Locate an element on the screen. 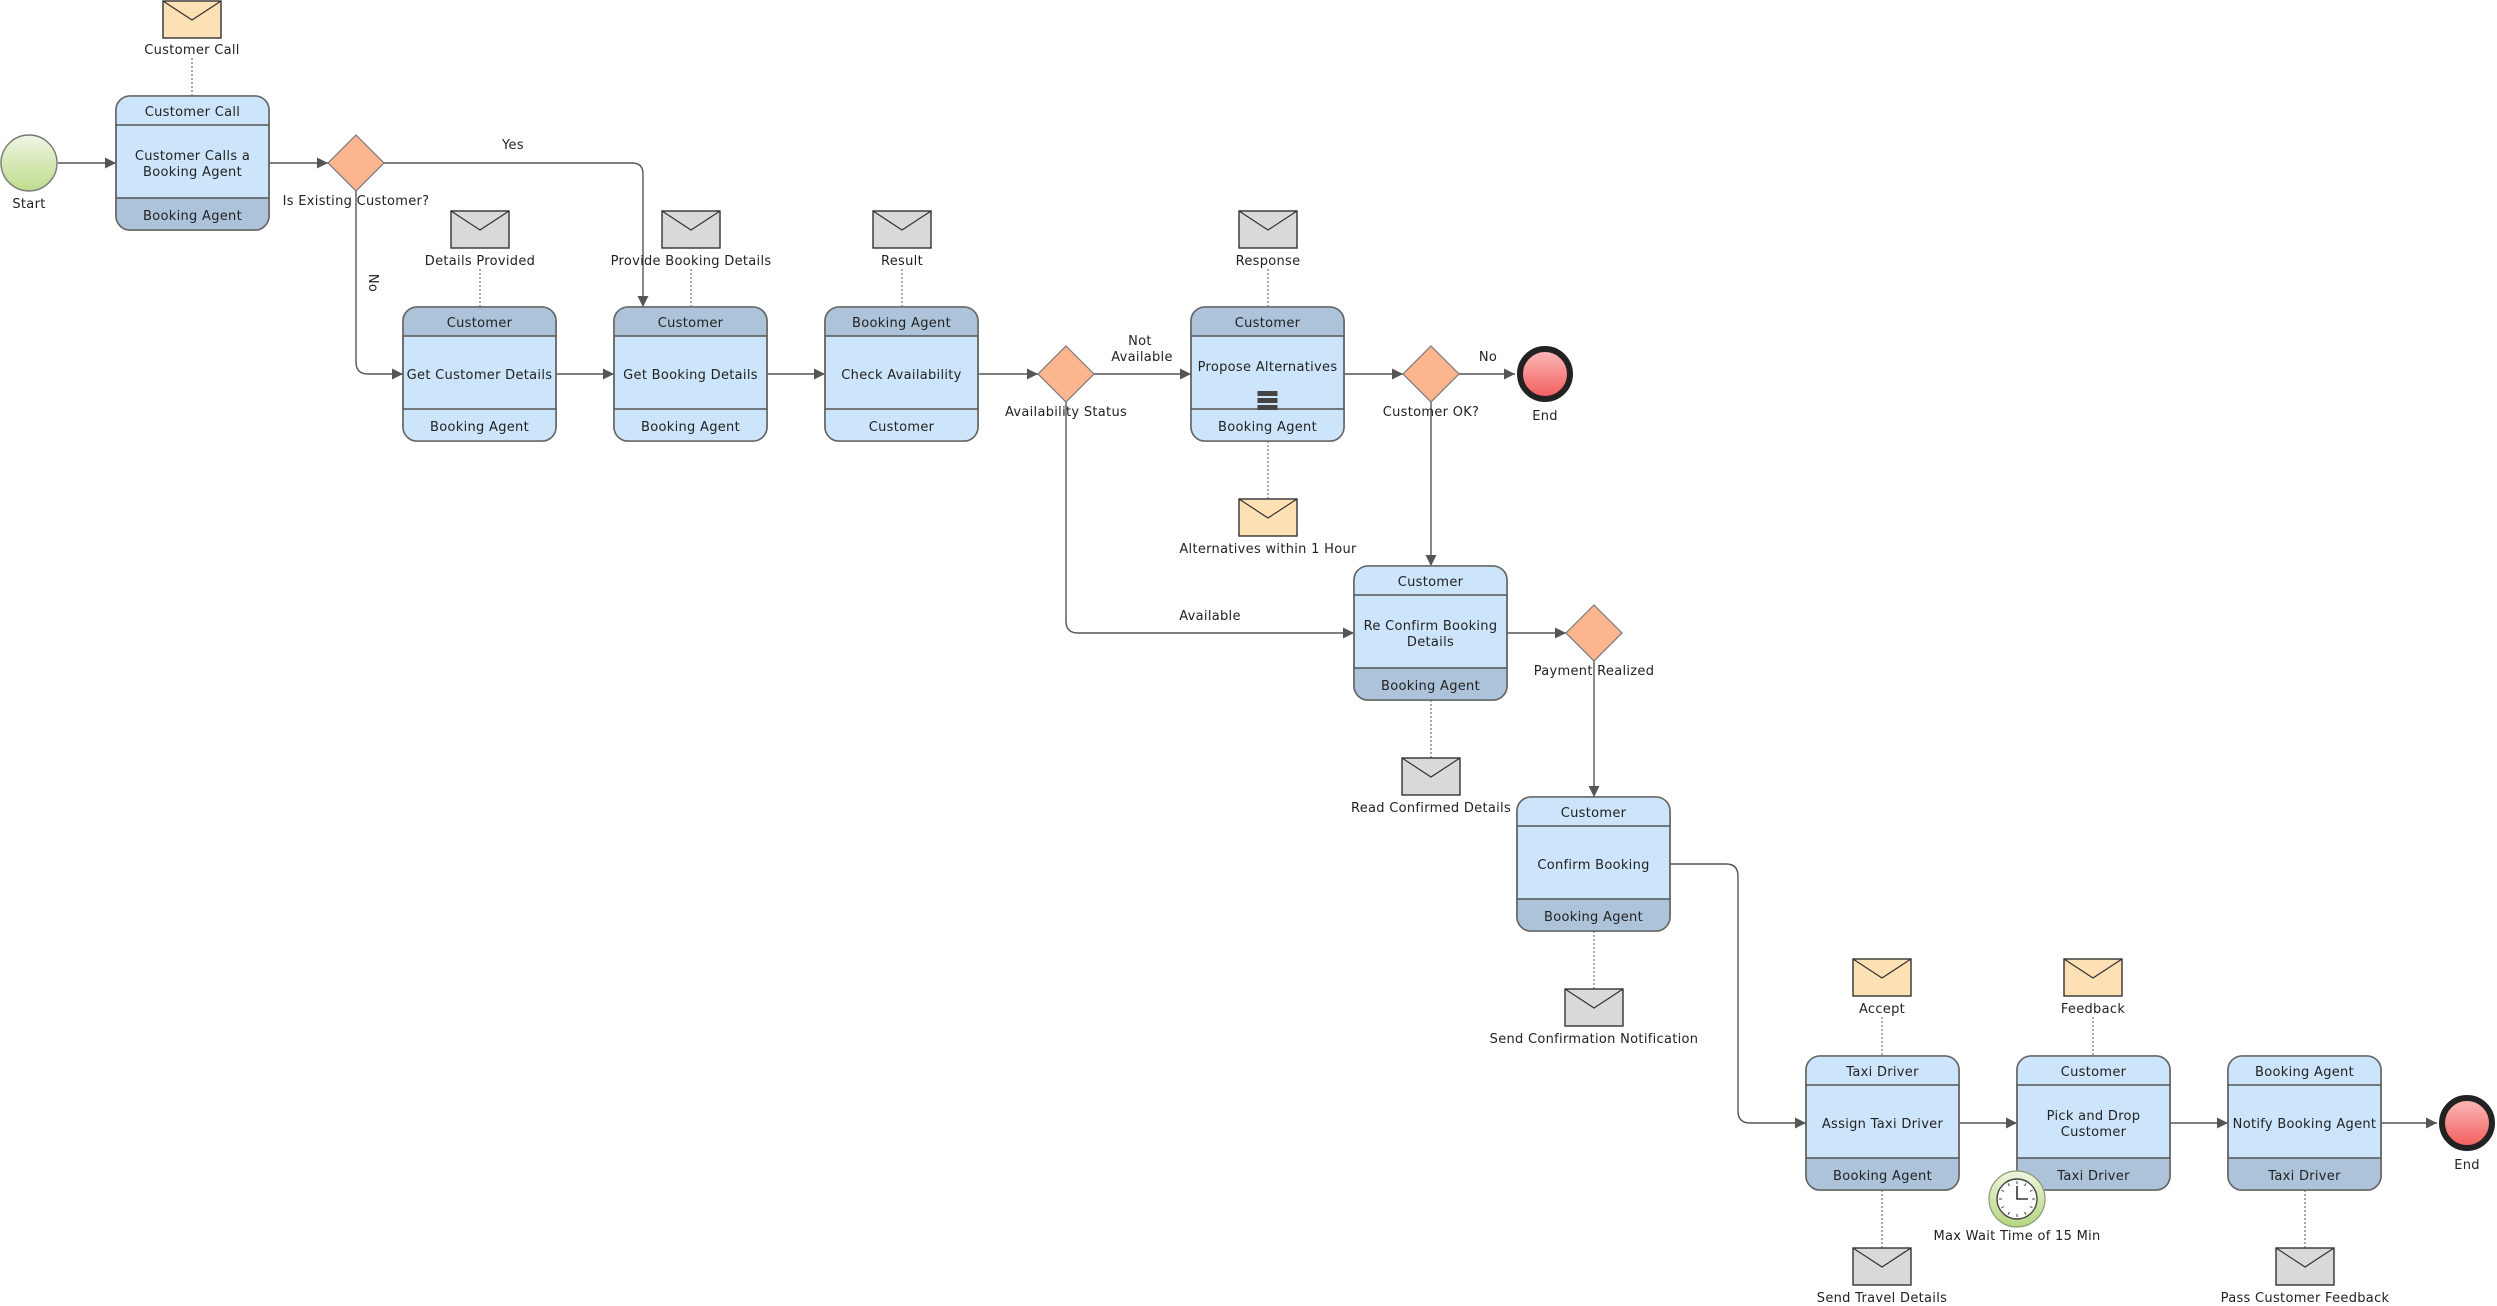 This screenshot has width=2497, height=1306. gateway-availability-status: Availability Status is located at coordinates (1066, 382).